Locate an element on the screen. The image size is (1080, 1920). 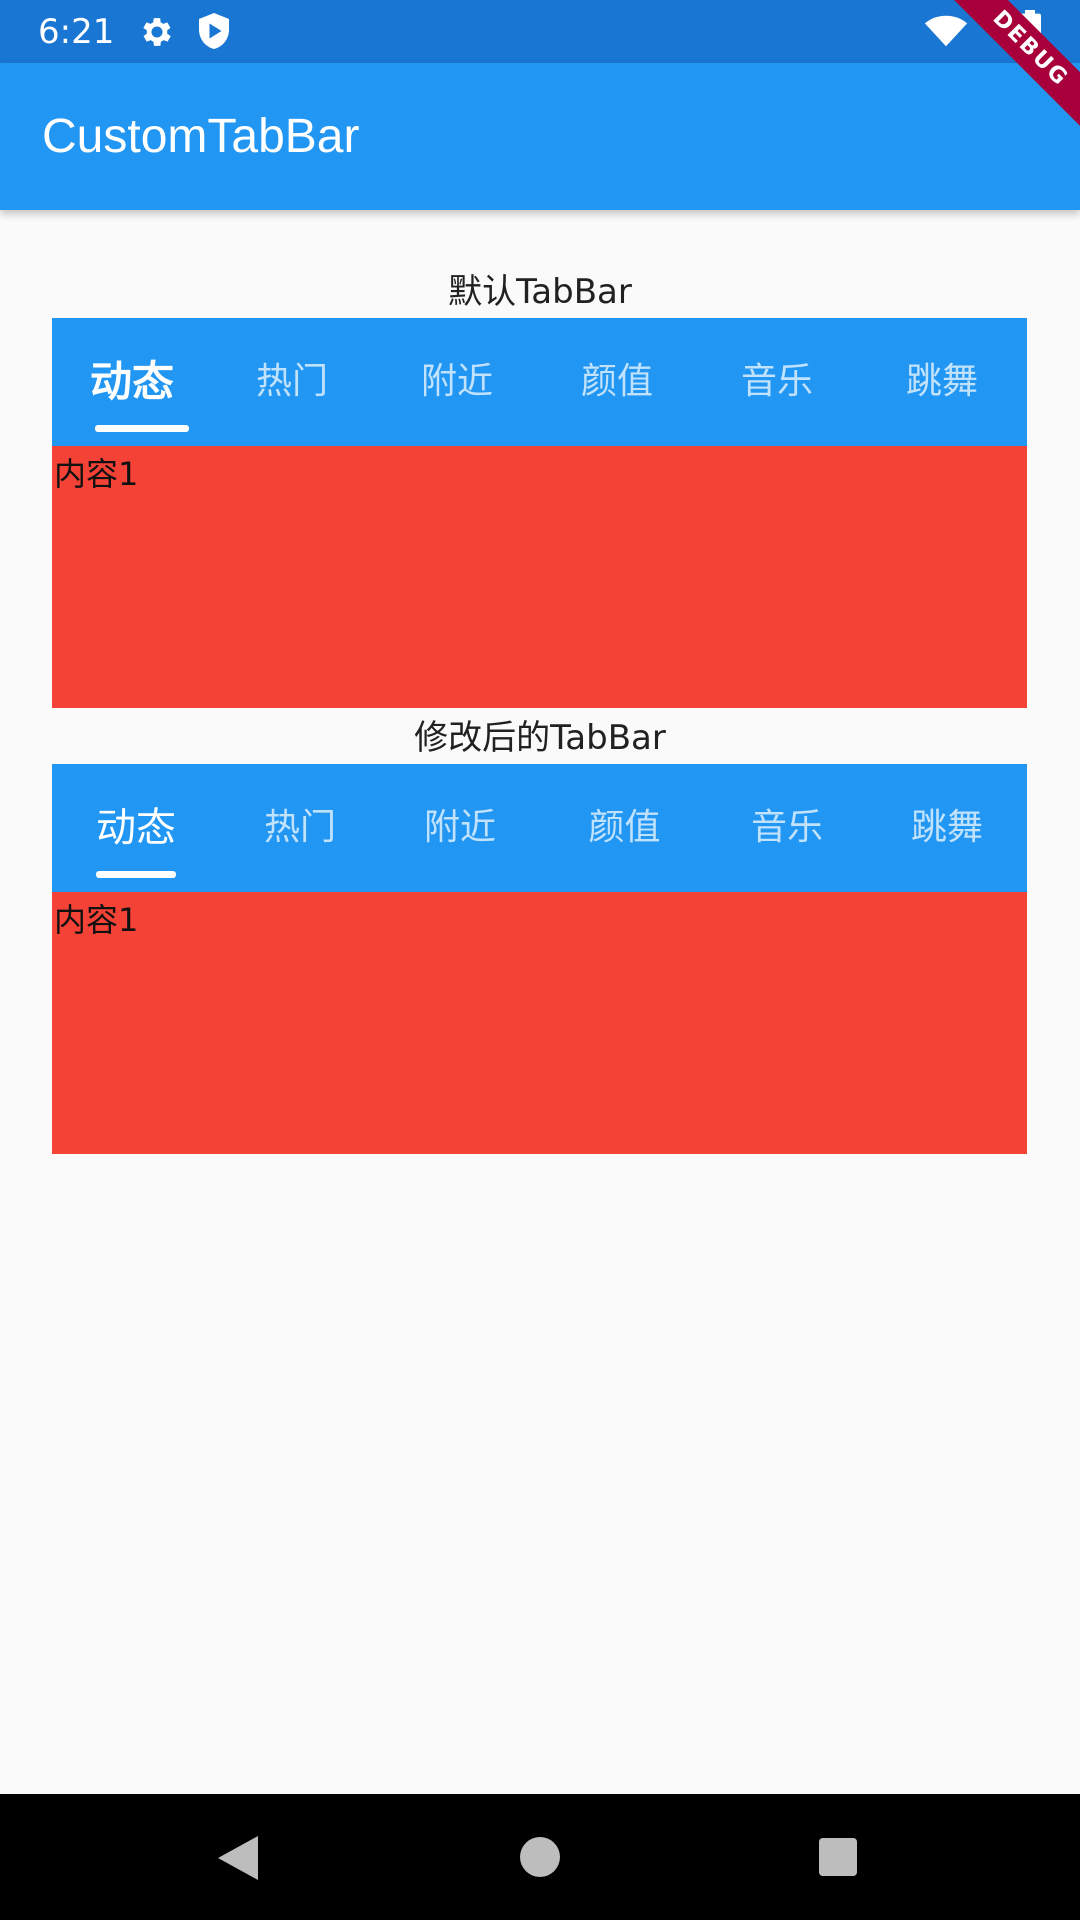
home-icon is located at coordinates (540, 1857).